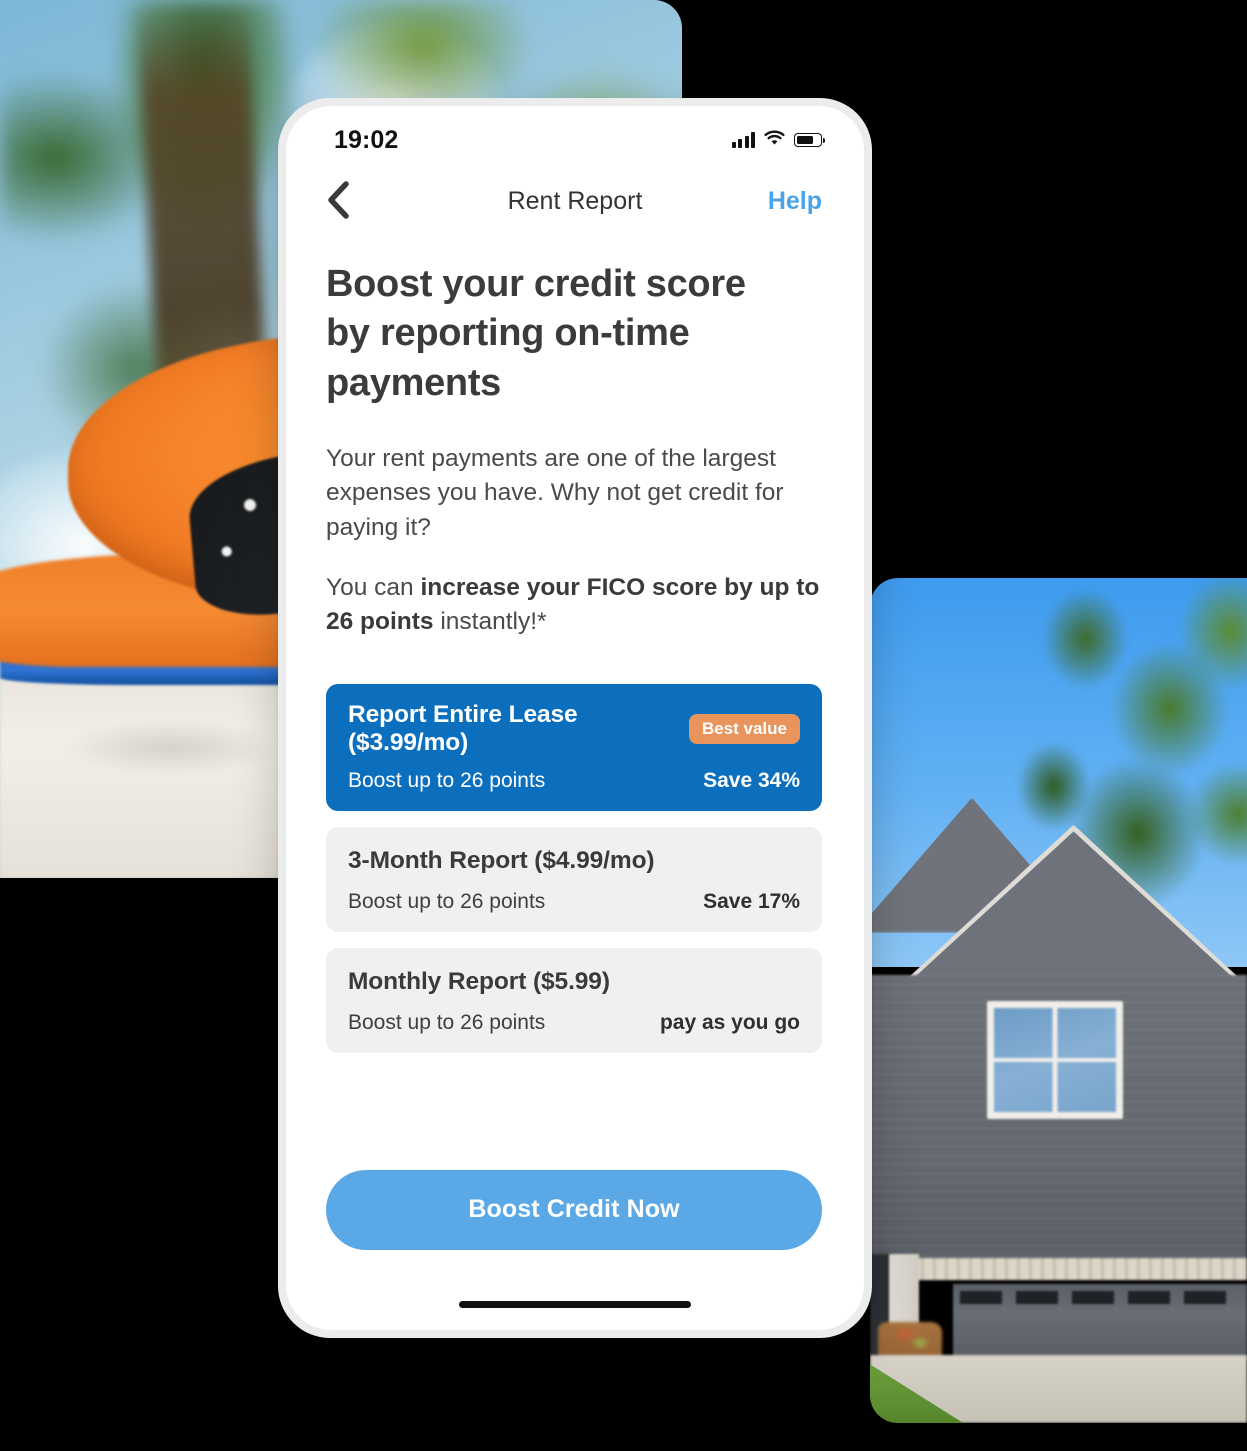  Describe the element at coordinates (574, 1210) in the screenshot. I see `boost-credit-now-button: Boost Credit Now` at that location.